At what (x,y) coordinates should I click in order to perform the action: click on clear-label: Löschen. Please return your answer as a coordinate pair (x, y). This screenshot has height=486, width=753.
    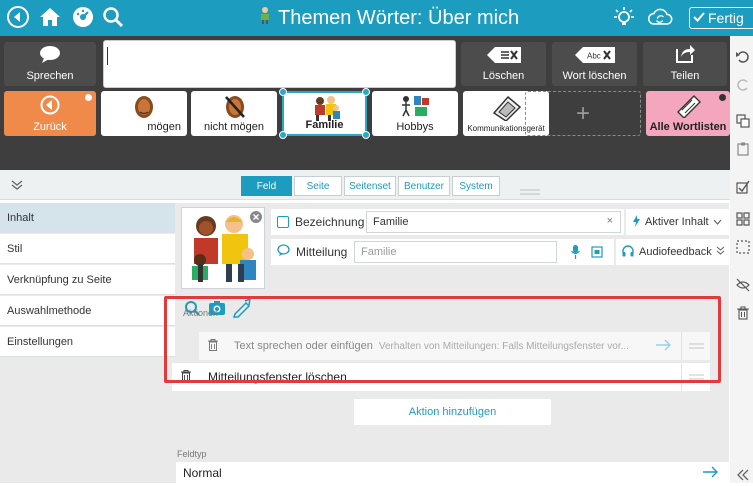
    Looking at the image, I should click on (503, 76).